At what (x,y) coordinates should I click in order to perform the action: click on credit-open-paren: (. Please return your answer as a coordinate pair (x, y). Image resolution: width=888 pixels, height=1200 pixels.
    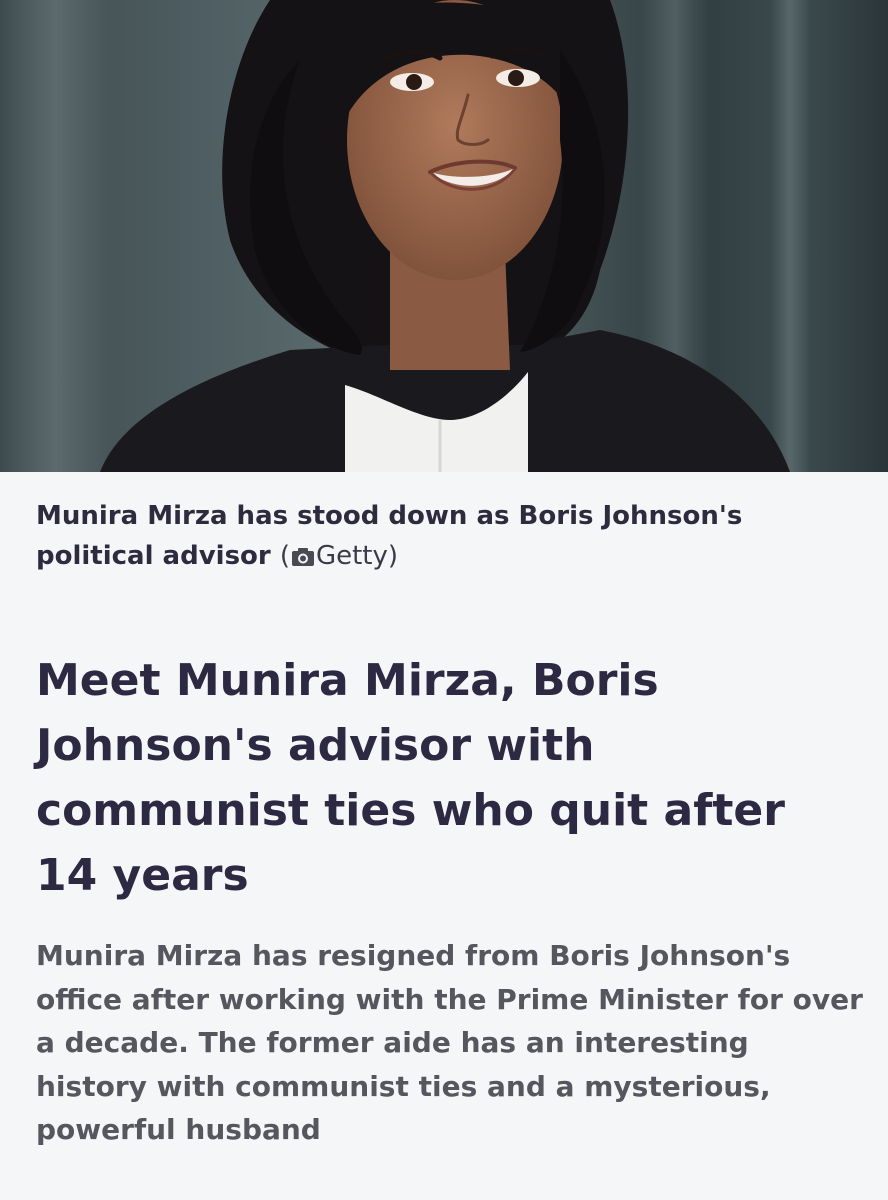
    Looking at the image, I should click on (284, 556).